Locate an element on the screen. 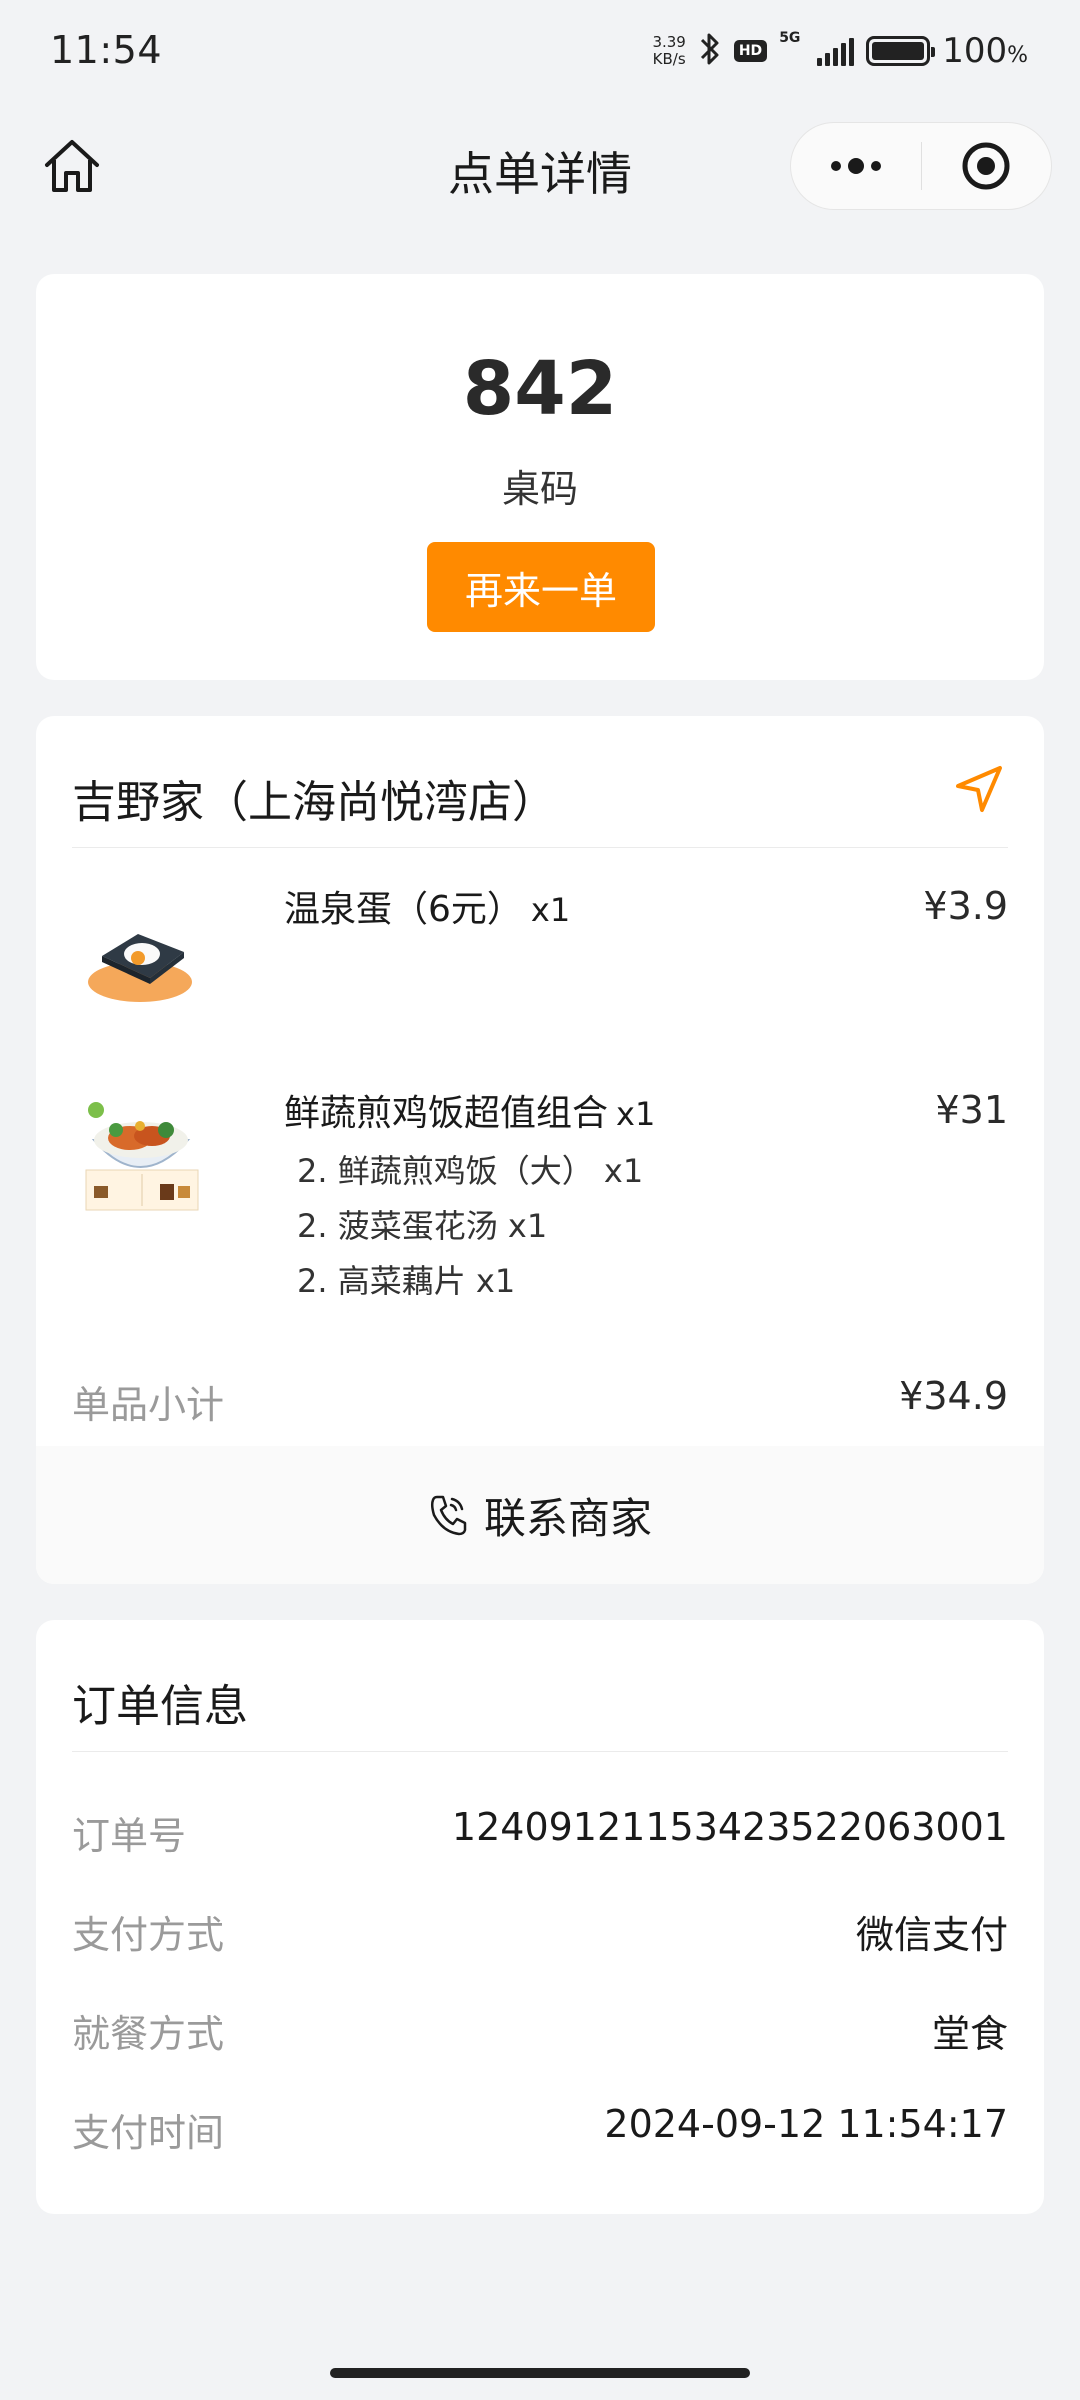  info-row-dining-method: 就餐方式 堂食 is located at coordinates (540, 2033).